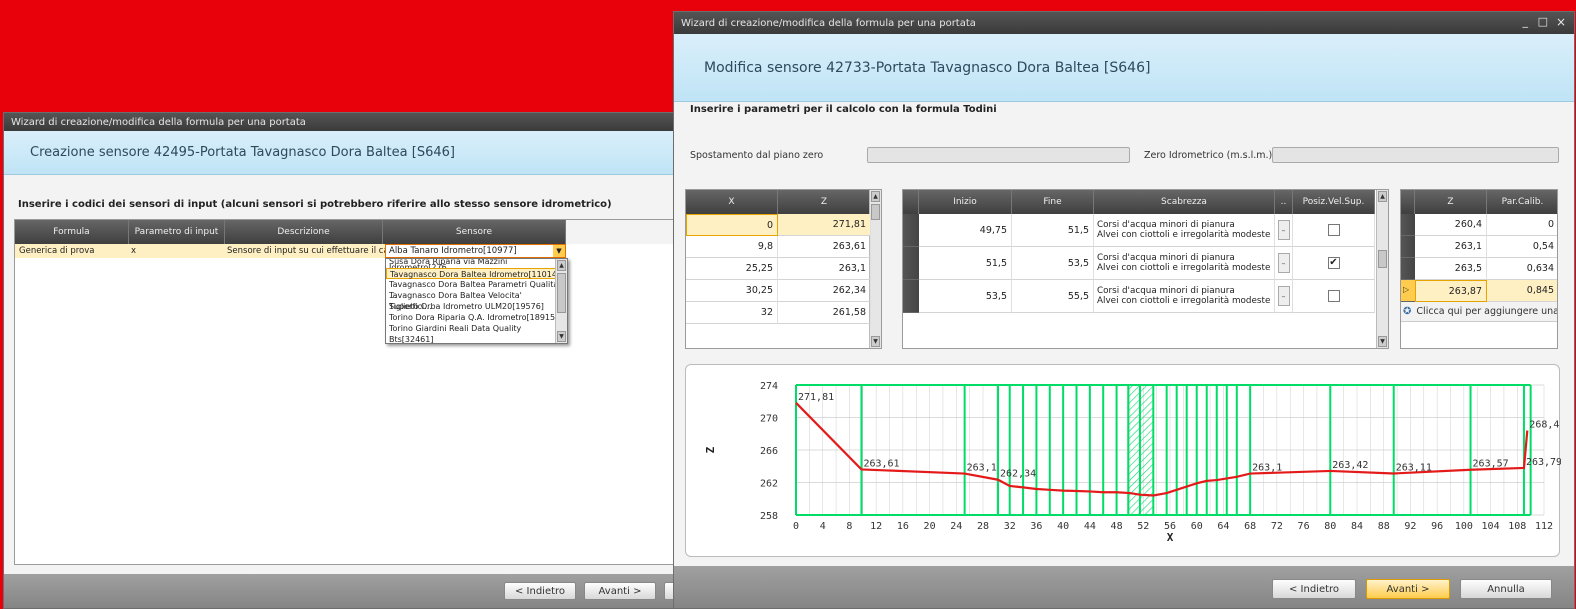 This screenshot has height=609, width=1576. Describe the element at coordinates (965, 296) in the screenshot. I see `table-cell-start: 53,5` at that location.